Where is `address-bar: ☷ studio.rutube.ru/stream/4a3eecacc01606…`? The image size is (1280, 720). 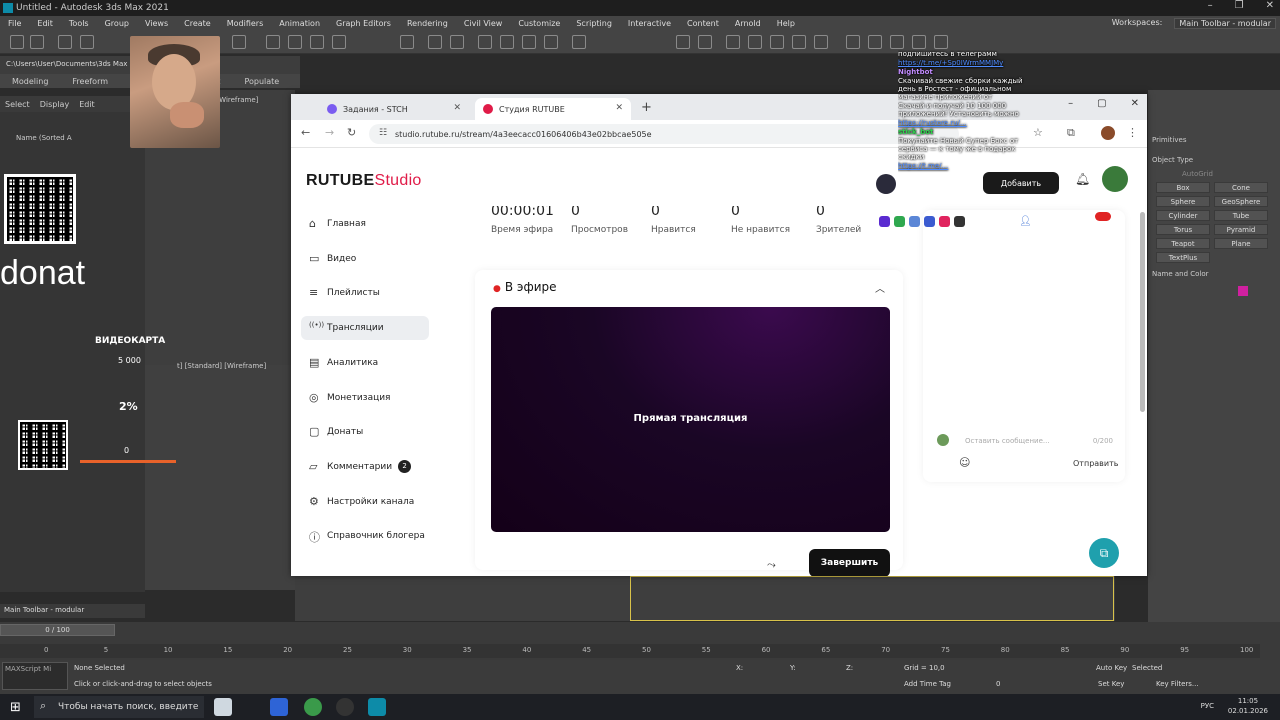 address-bar: ☷ studio.rutube.ru/stream/4a3eecacc01606… is located at coordinates (664, 134).